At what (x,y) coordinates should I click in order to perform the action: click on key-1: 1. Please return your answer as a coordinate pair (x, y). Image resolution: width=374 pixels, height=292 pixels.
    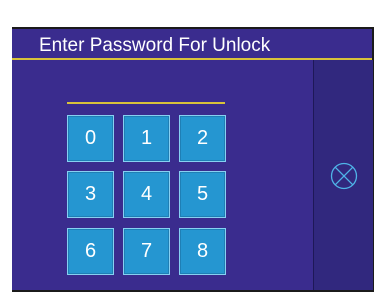
    Looking at the image, I should click on (146, 138).